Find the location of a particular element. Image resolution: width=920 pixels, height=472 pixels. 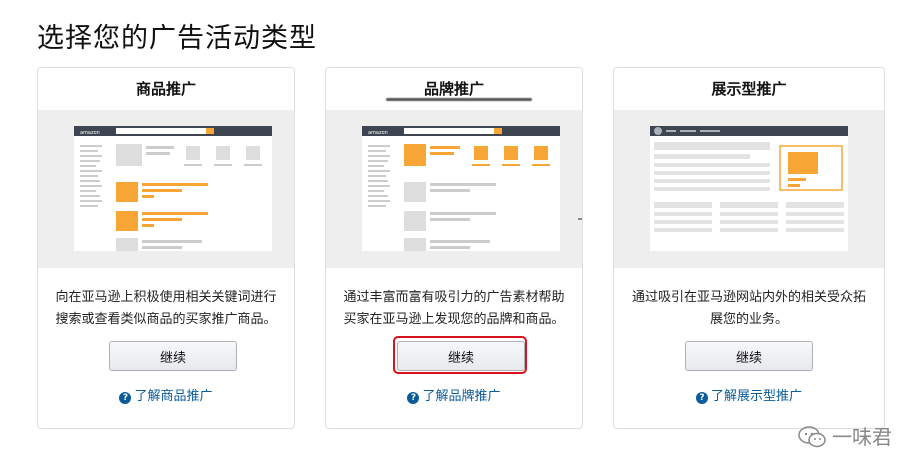

decorative-dash is located at coordinates (580, 219).